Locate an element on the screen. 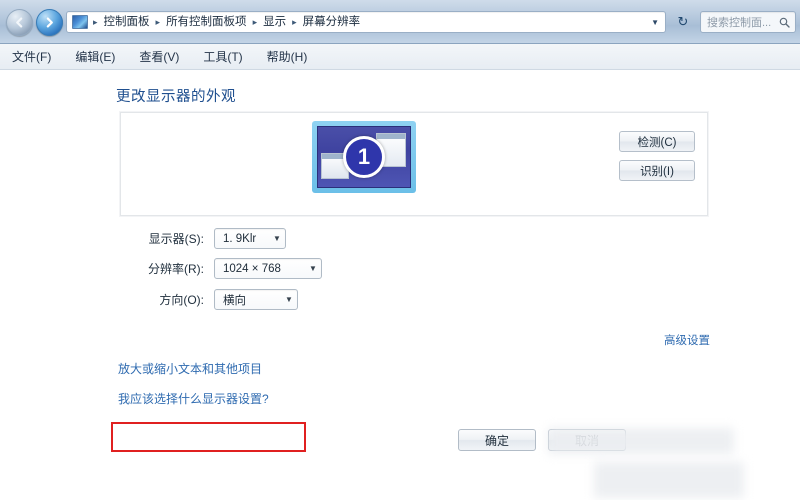 The height and width of the screenshot is (500, 800). breadcrumb-item-screen-resolution: 屏幕分辨率 is located at coordinates (332, 22).